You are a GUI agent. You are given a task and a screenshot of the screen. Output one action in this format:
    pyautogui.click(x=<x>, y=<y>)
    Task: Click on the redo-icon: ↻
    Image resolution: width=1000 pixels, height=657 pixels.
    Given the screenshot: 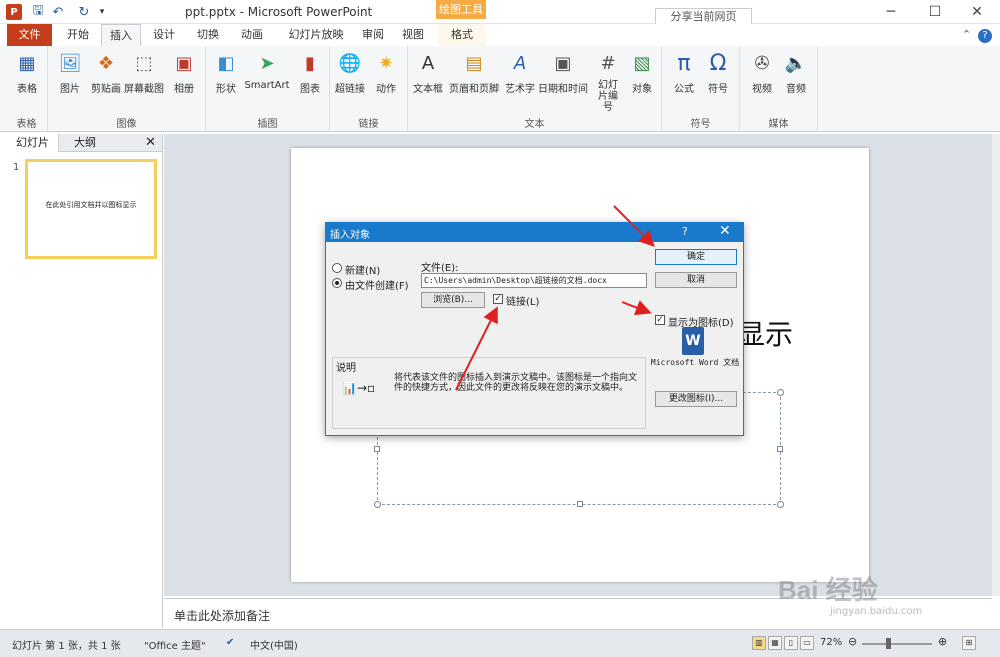 What is the action you would take?
    pyautogui.click(x=84, y=12)
    